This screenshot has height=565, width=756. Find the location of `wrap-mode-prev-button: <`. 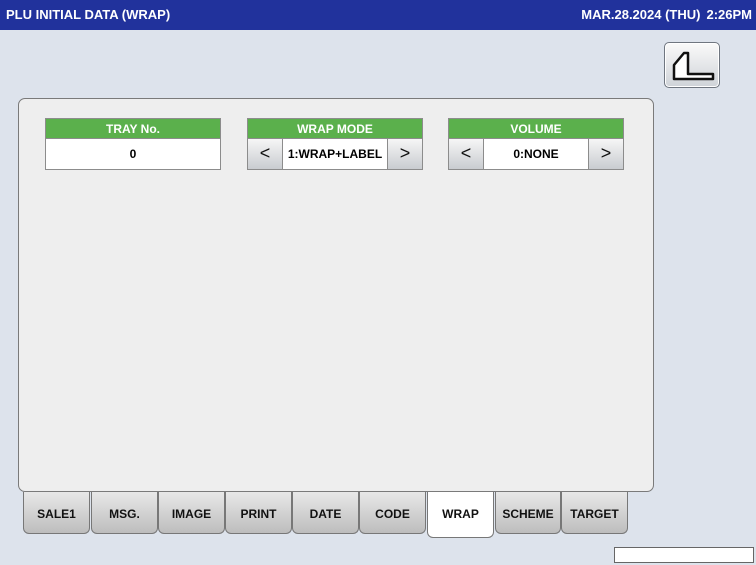

wrap-mode-prev-button: < is located at coordinates (265, 154).